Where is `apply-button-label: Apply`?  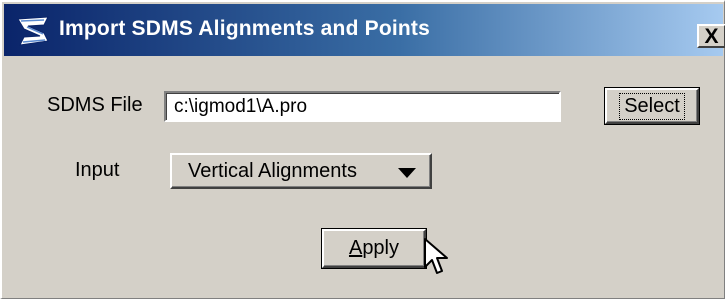 apply-button-label: Apply is located at coordinates (374, 248).